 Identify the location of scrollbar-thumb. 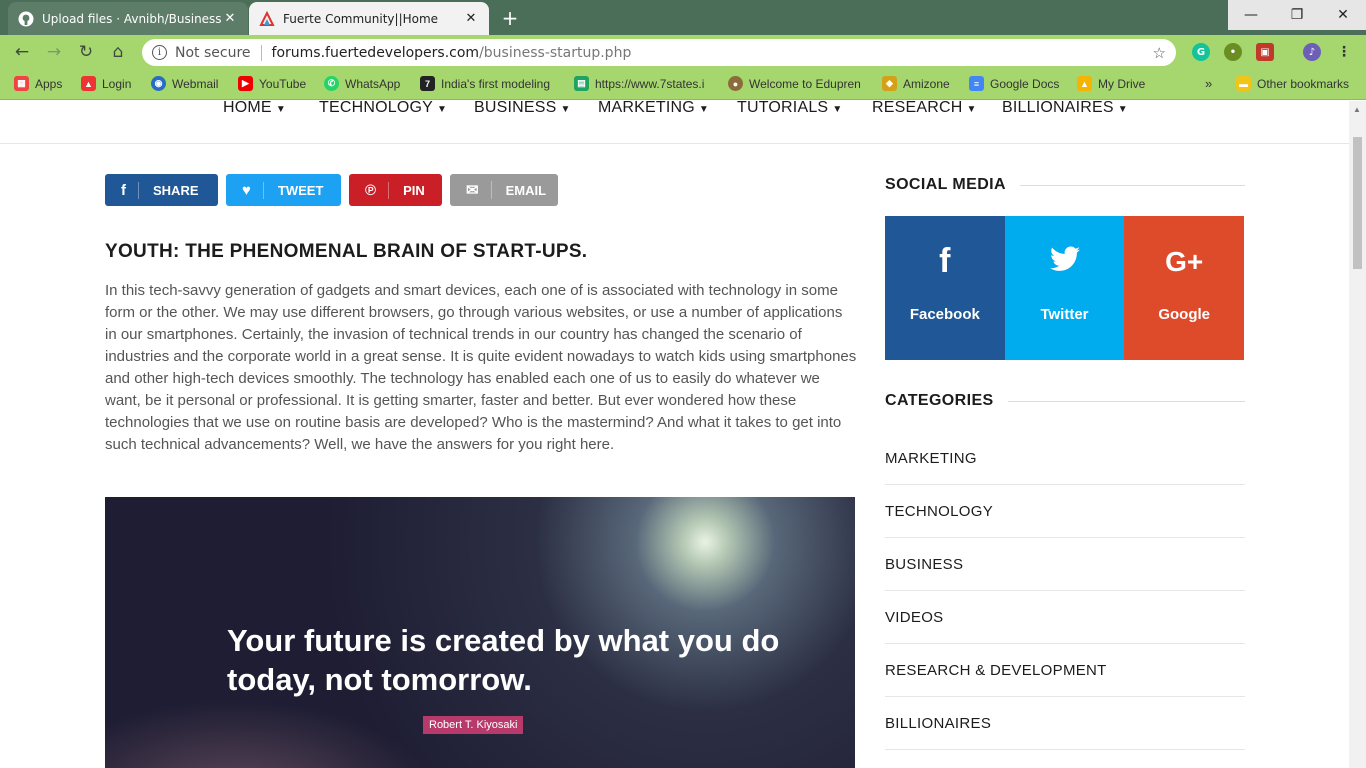
(1357, 203).